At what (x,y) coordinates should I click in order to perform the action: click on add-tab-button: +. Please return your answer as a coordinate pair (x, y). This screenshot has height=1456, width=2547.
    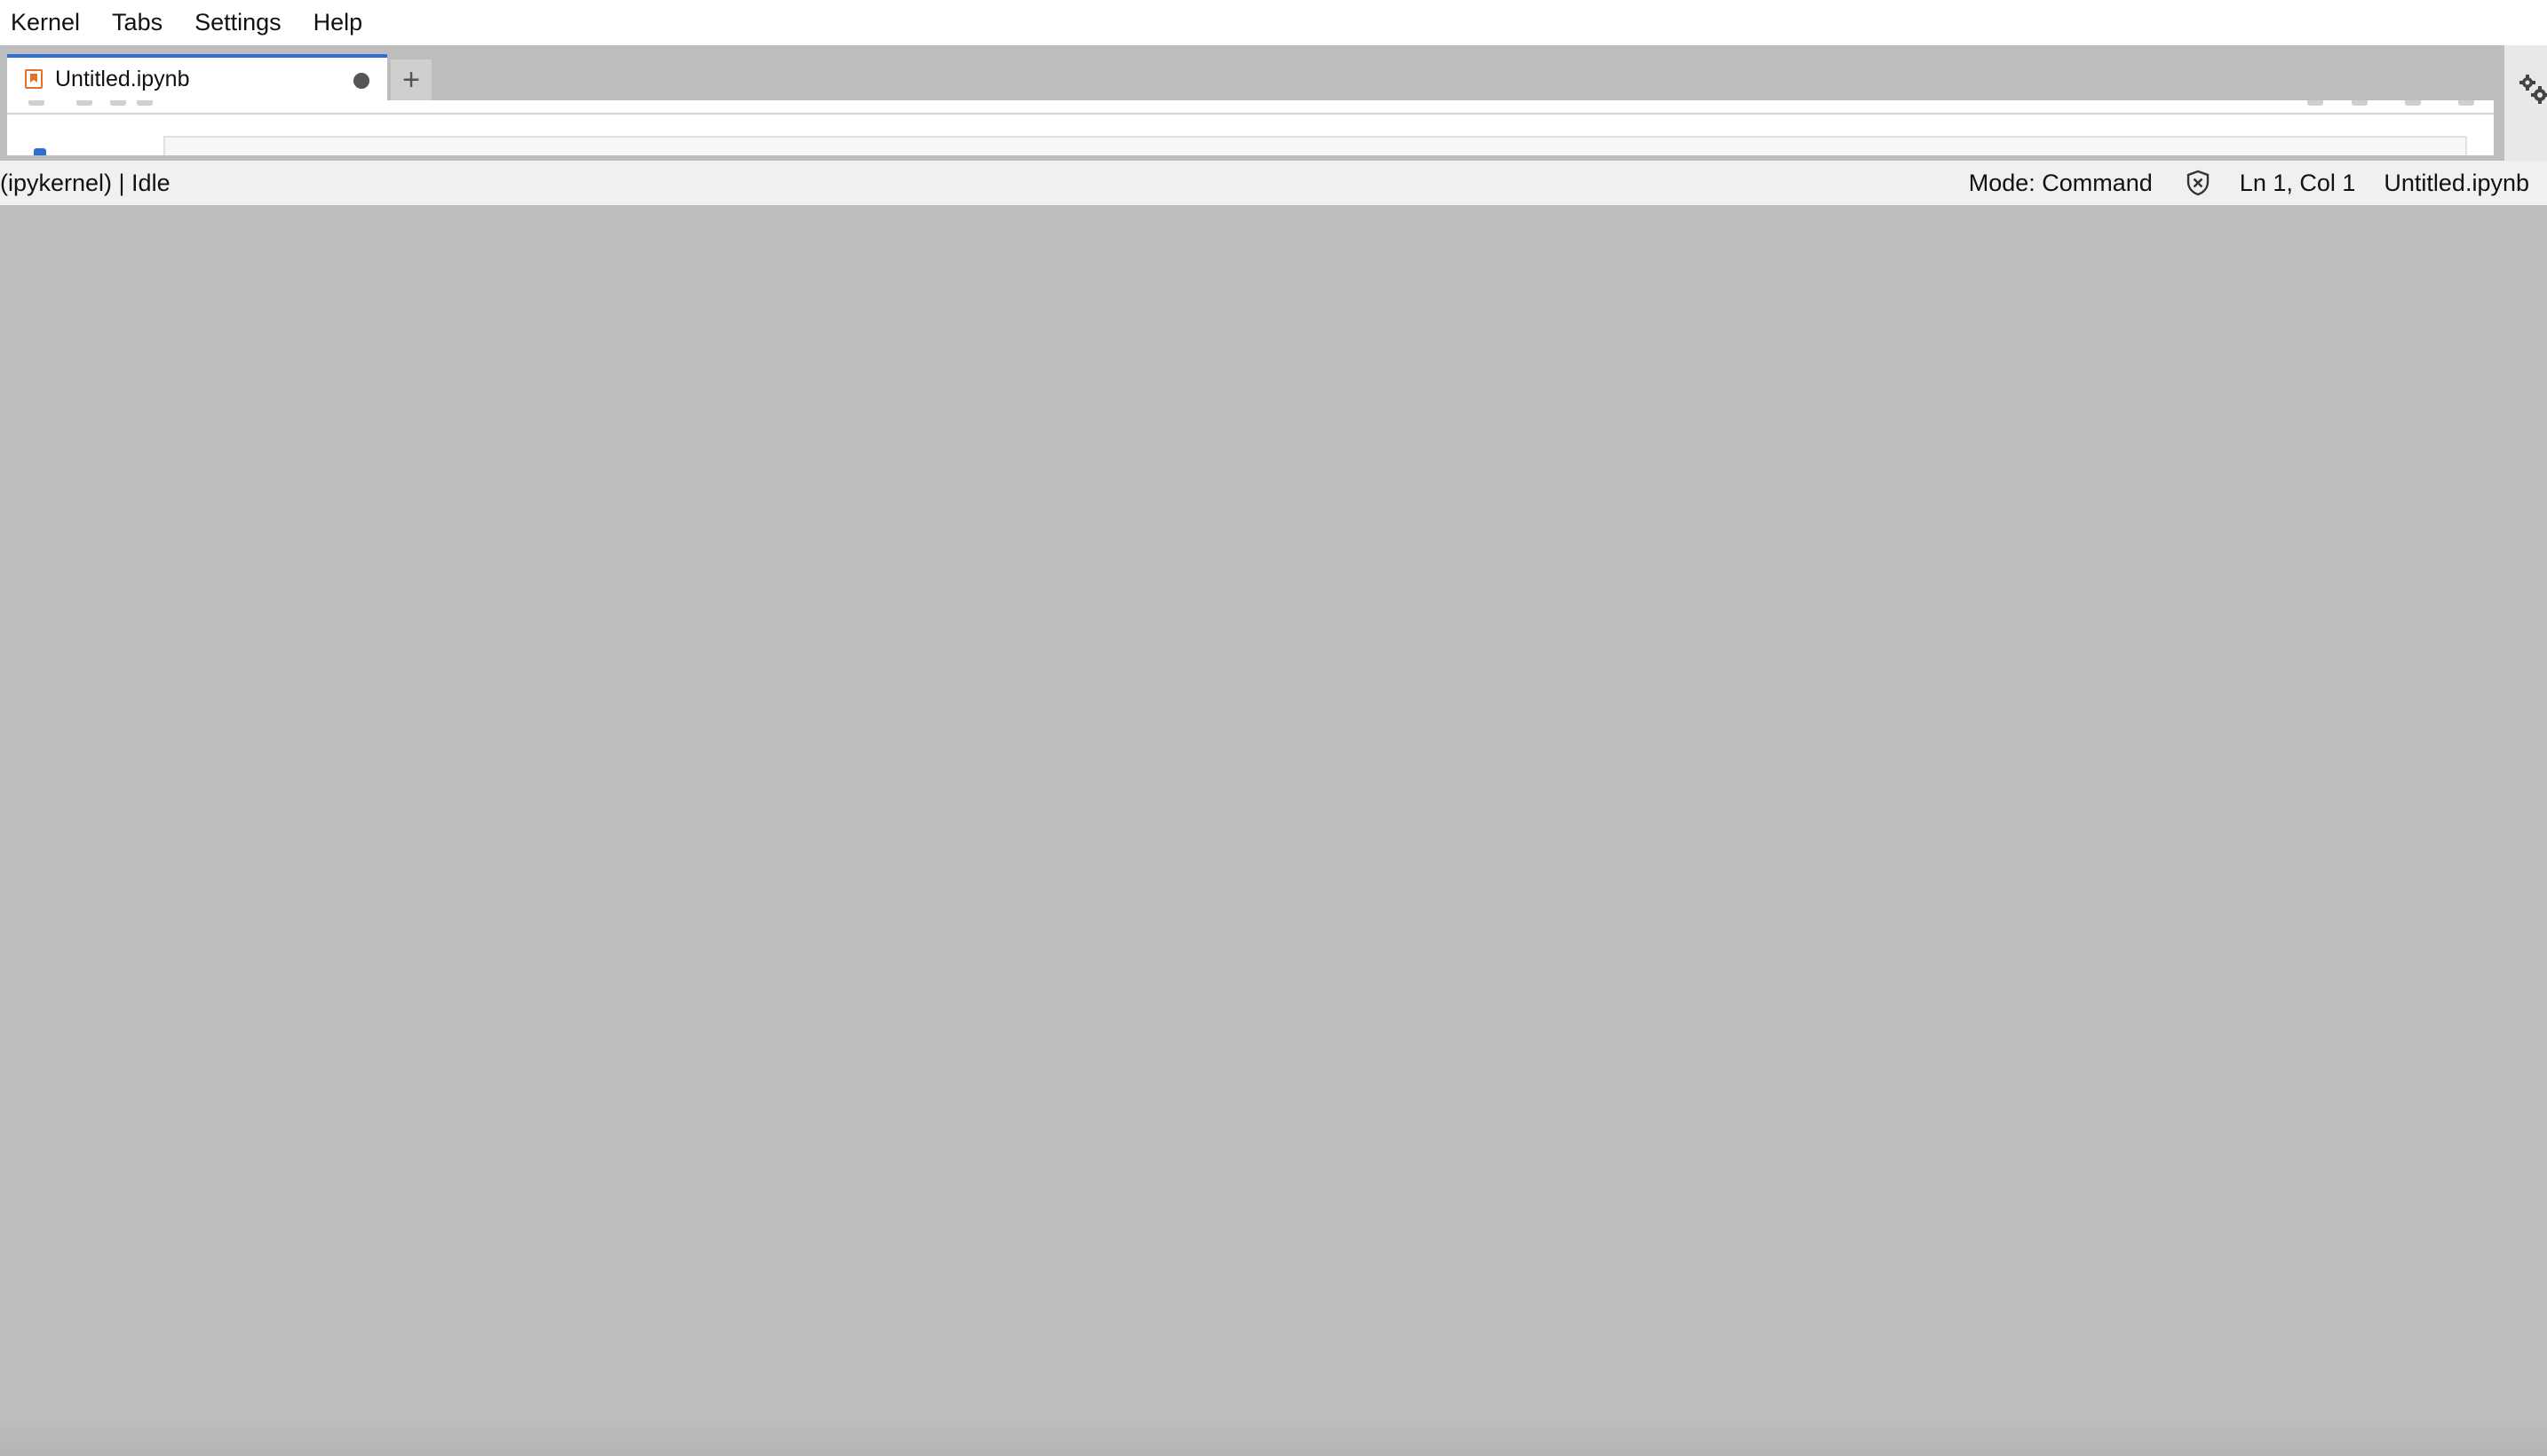
    Looking at the image, I should click on (411, 79).